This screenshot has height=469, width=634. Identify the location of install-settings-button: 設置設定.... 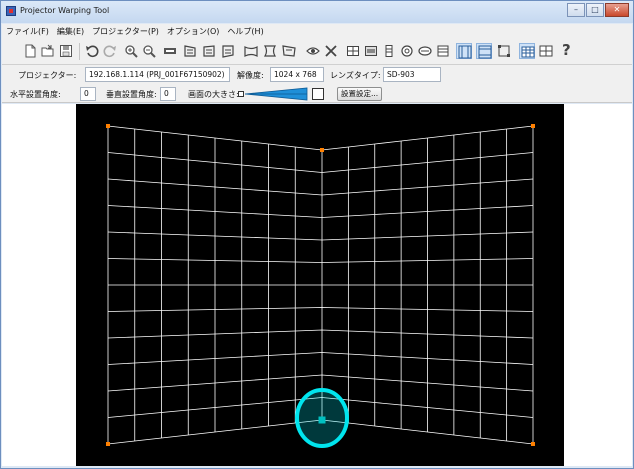
(360, 94).